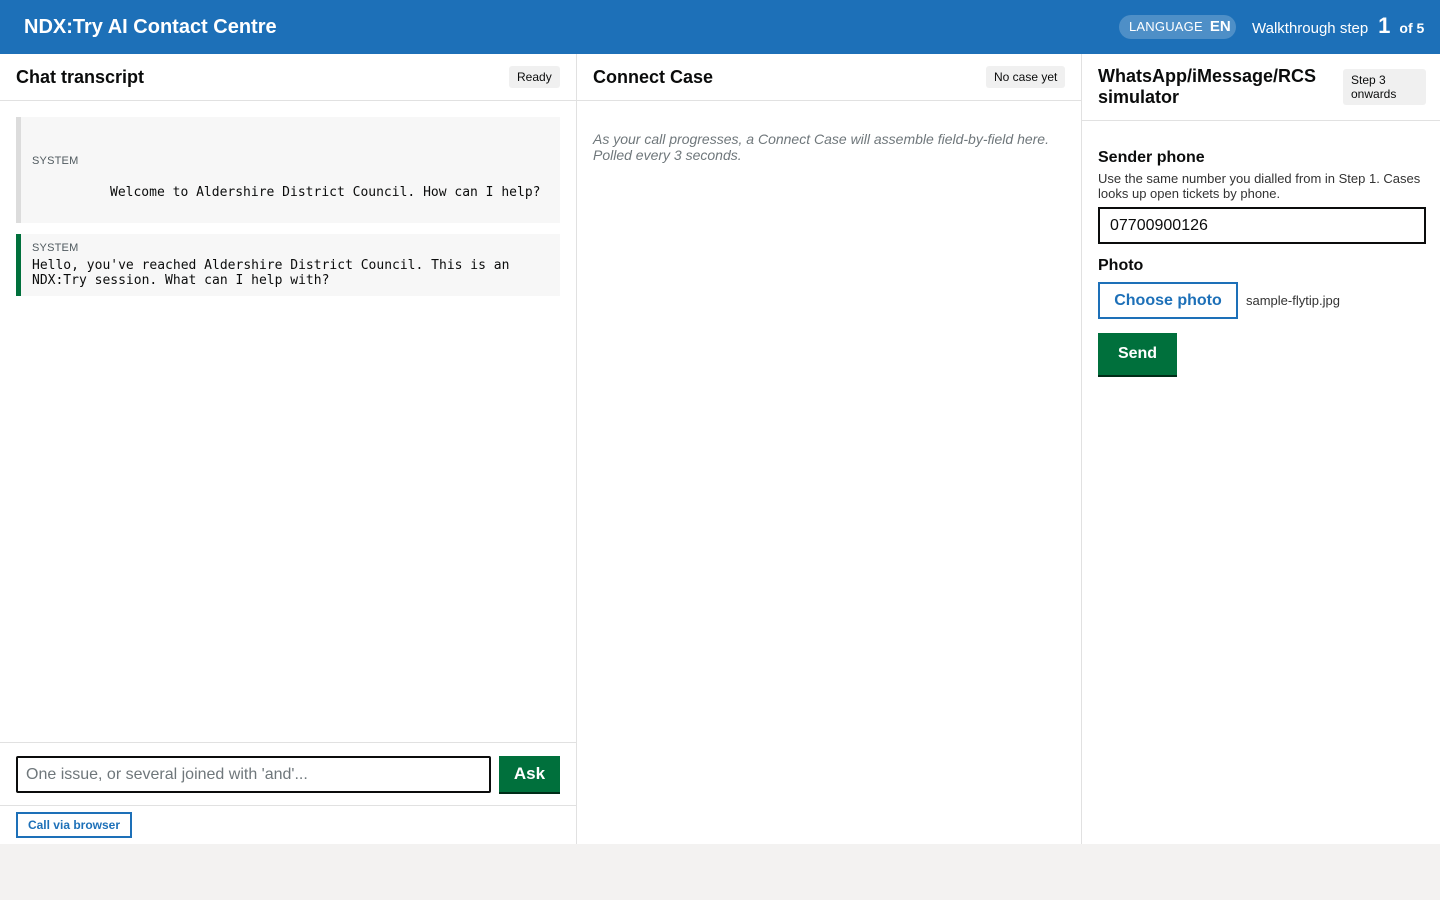 The width and height of the screenshot is (1440, 900). I want to click on call-bar-divider, so click(288, 805).